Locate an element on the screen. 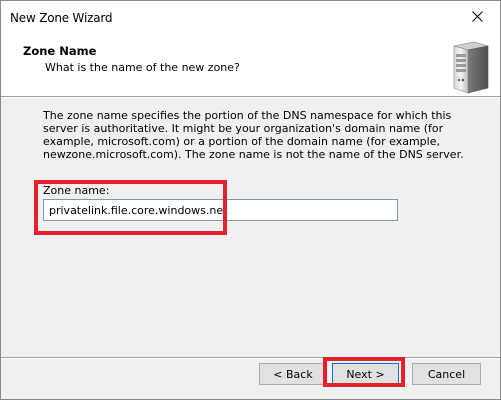 The image size is (501, 400). window-title: New Zone Wizard is located at coordinates (61, 18).